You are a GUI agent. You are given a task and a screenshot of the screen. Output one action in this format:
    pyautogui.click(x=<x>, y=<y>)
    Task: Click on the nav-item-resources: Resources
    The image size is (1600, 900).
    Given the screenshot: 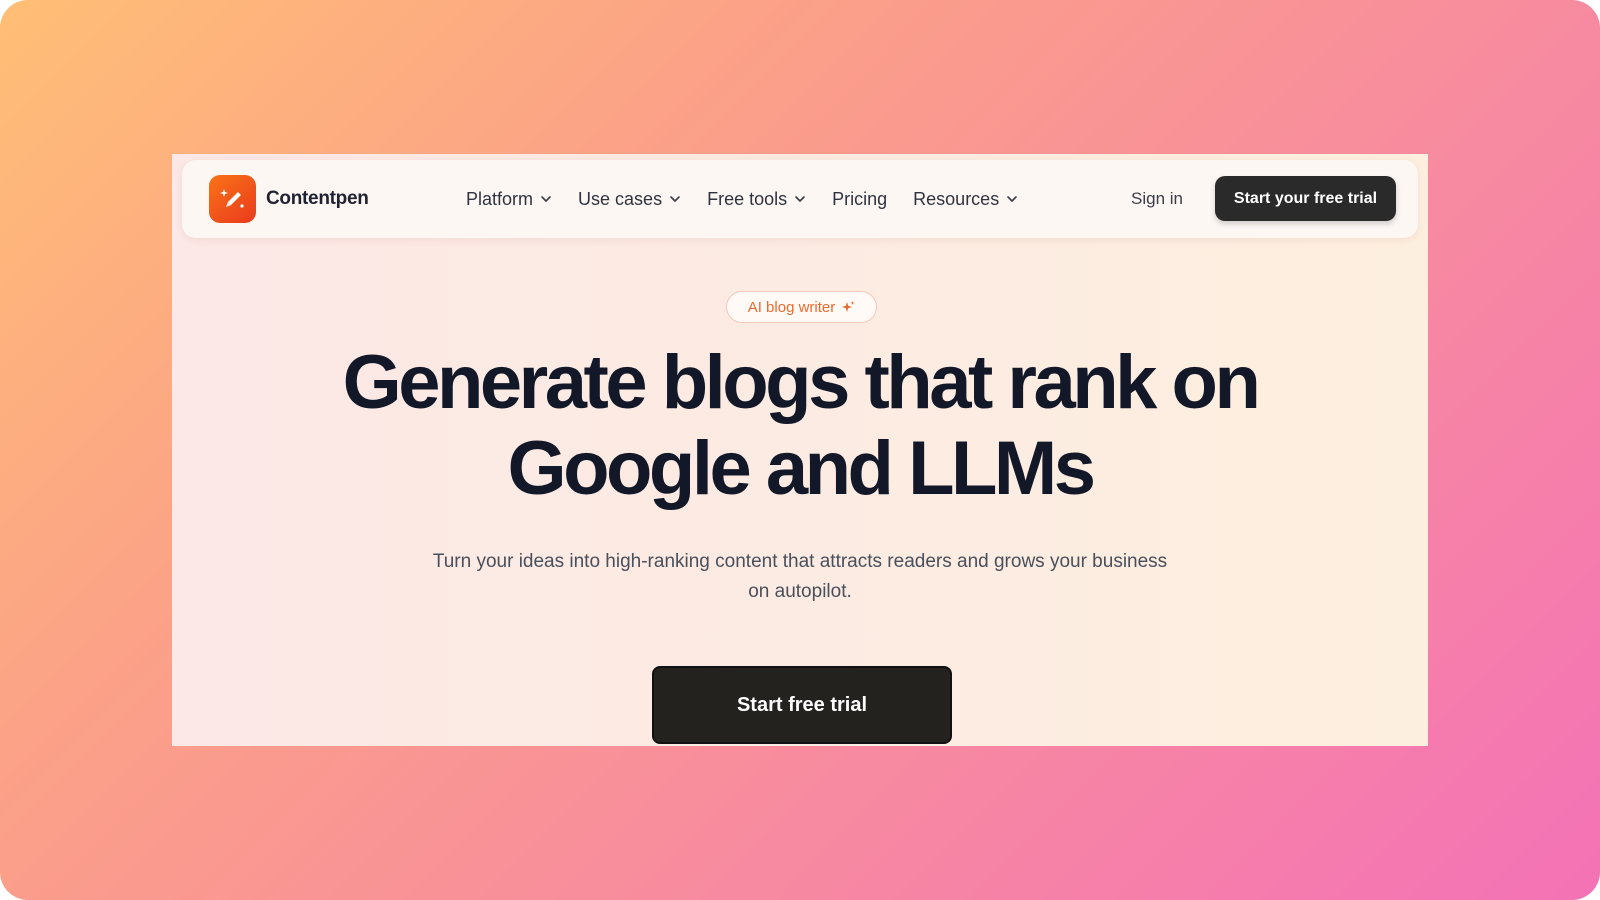 What is the action you would take?
    pyautogui.click(x=965, y=199)
    